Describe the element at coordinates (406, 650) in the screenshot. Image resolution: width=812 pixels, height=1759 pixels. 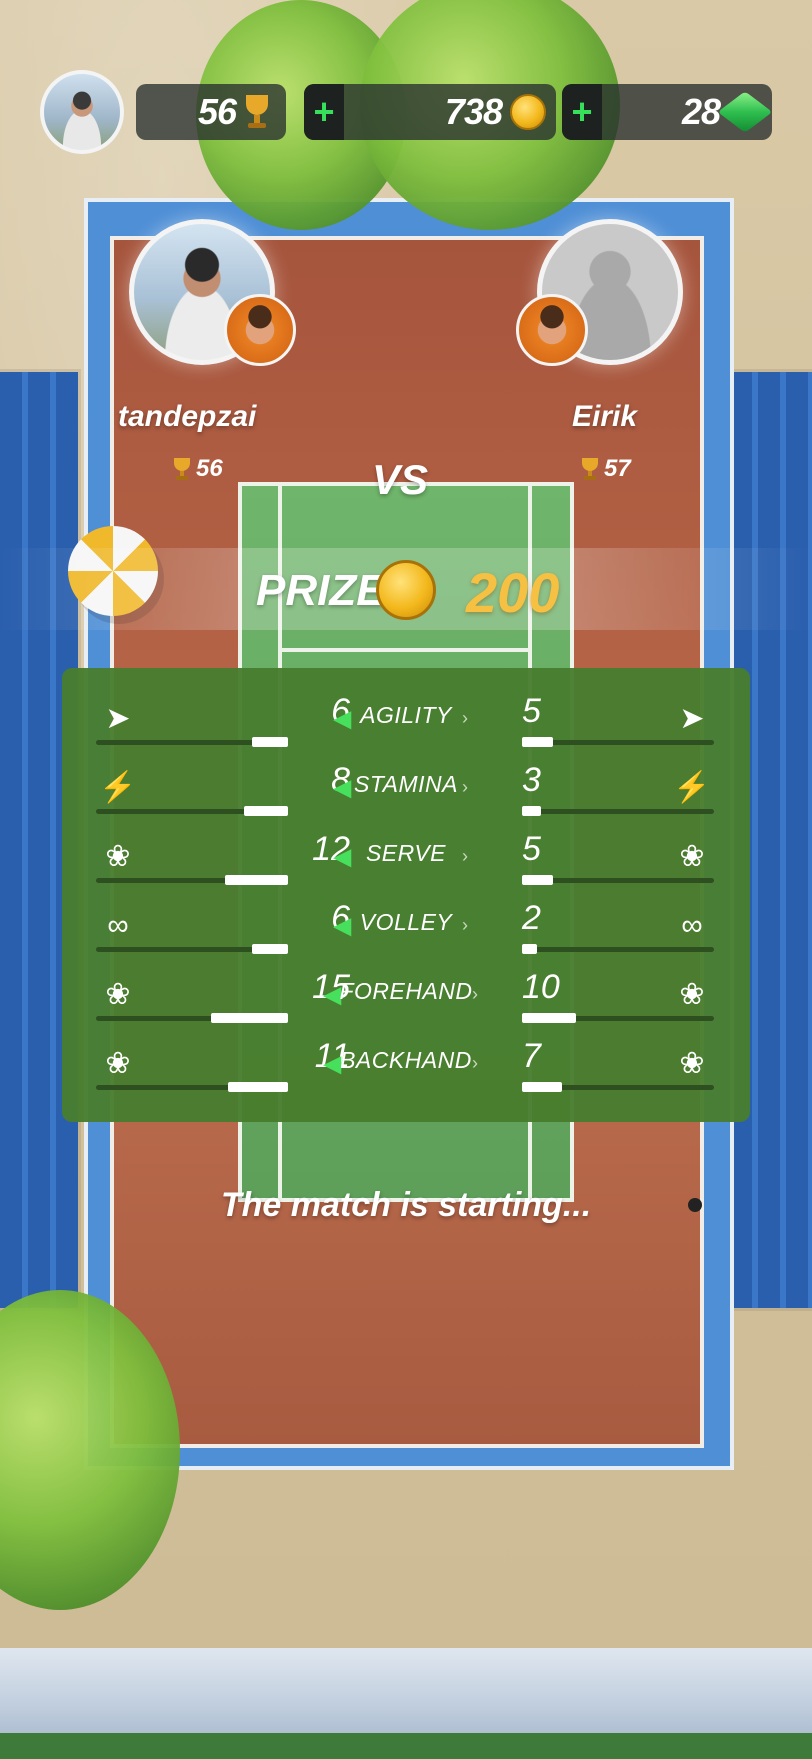
I see `court-line` at that location.